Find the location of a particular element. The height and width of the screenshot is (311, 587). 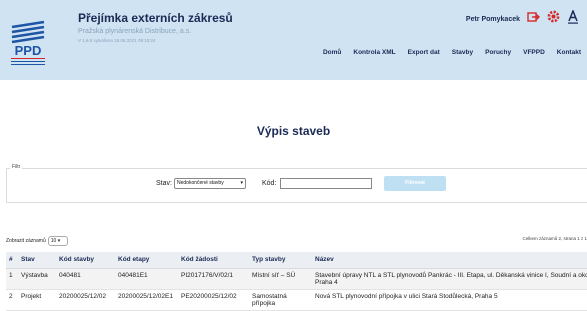

company-name: Pražská plynárenská Distribuce, a.s. is located at coordinates (135, 31).